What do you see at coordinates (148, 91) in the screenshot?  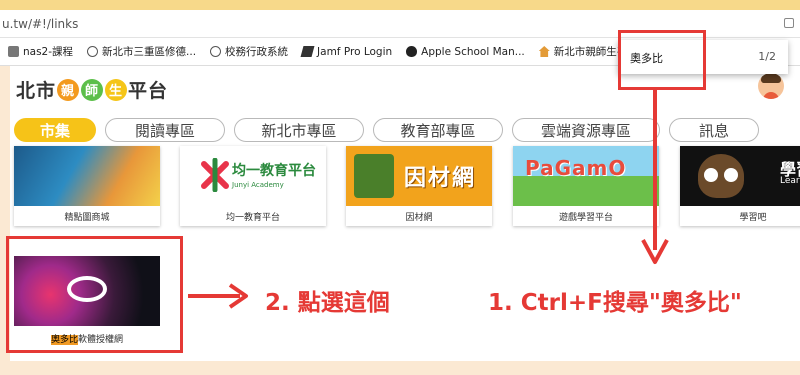 I see `title-text: 平台` at bounding box center [148, 91].